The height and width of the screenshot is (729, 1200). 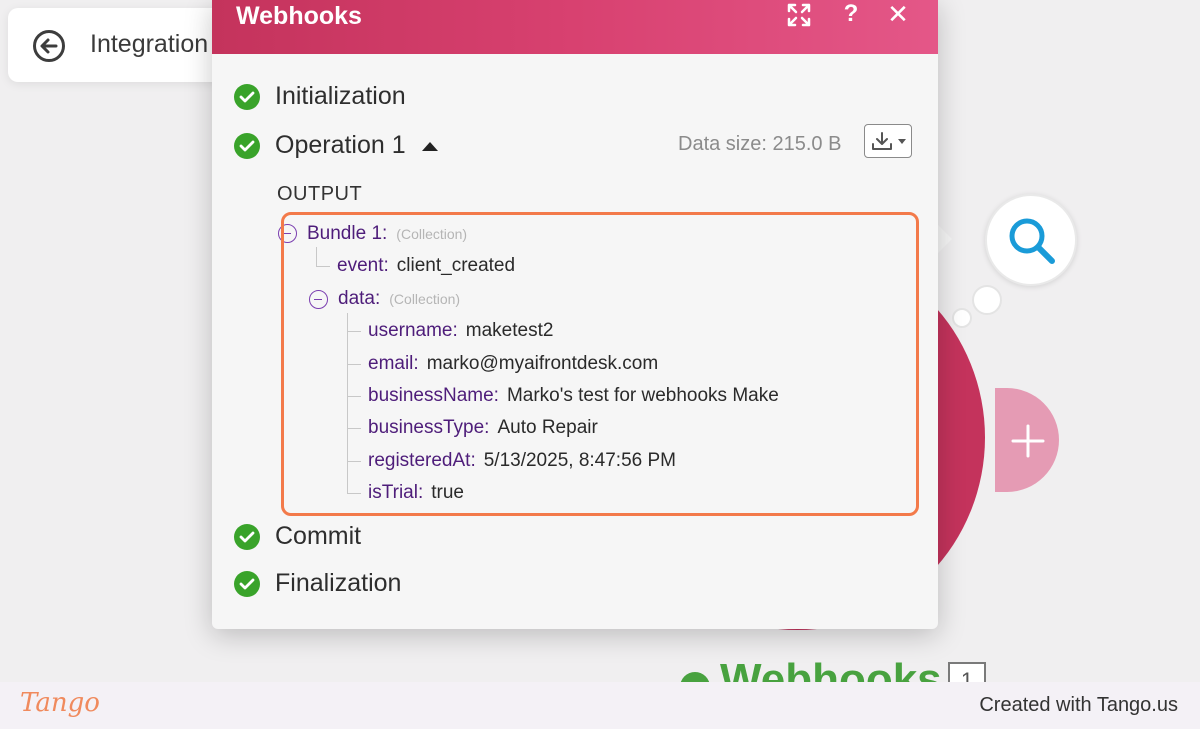 I want to click on back-arrow-icon, so click(x=49, y=46).